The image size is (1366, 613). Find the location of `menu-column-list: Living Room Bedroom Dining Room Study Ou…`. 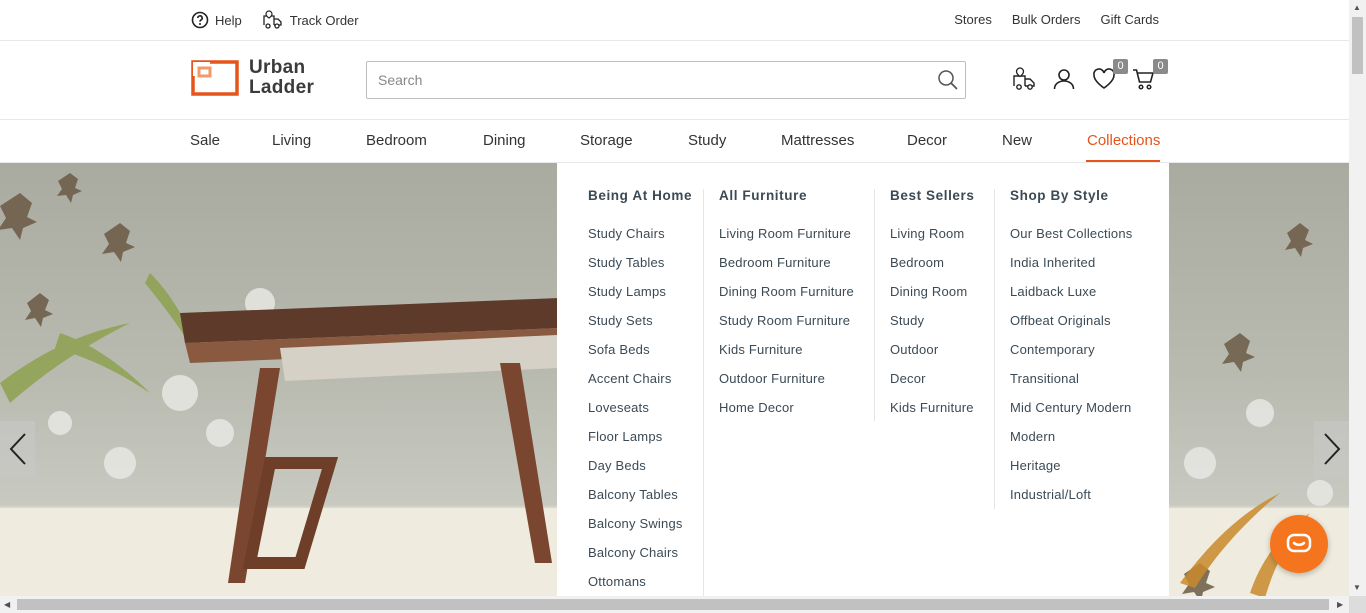

menu-column-list: Living Room Bedroom Dining Room Study Ou… is located at coordinates (932, 327).